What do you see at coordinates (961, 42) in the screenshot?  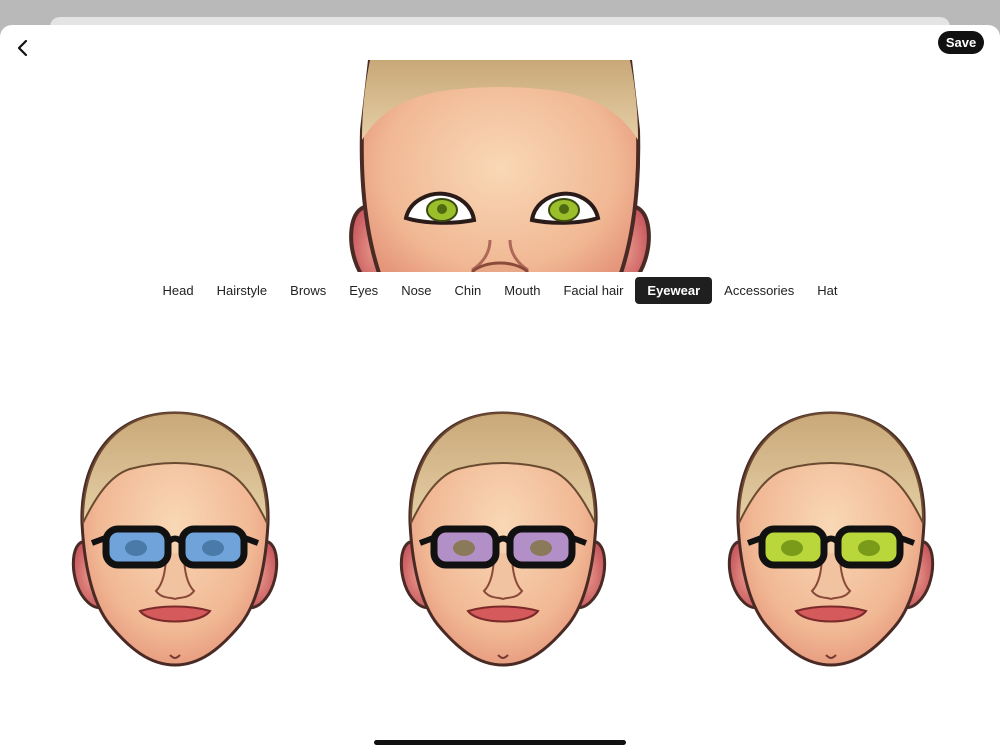 I see `save-button: Save` at bounding box center [961, 42].